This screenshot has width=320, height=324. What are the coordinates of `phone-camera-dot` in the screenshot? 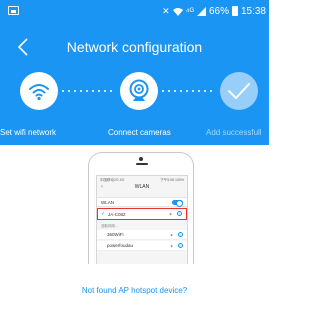 It's located at (141, 159).